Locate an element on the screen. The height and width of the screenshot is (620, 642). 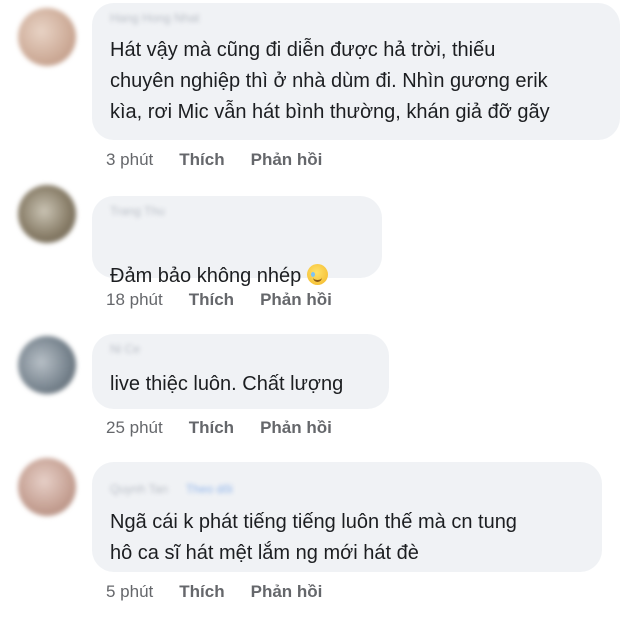
comment-actions: 25 phút Thích Phản hồi is located at coordinates (219, 428).